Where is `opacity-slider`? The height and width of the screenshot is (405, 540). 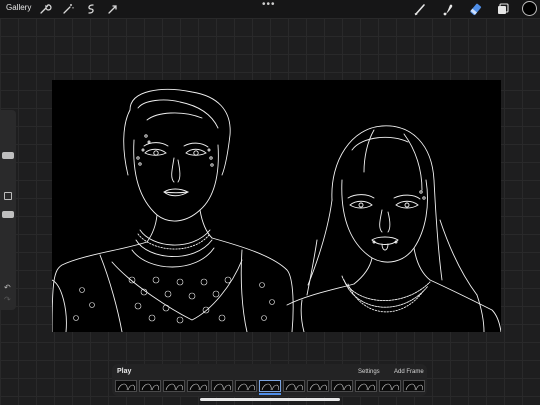 opacity-slider is located at coordinates (8, 214).